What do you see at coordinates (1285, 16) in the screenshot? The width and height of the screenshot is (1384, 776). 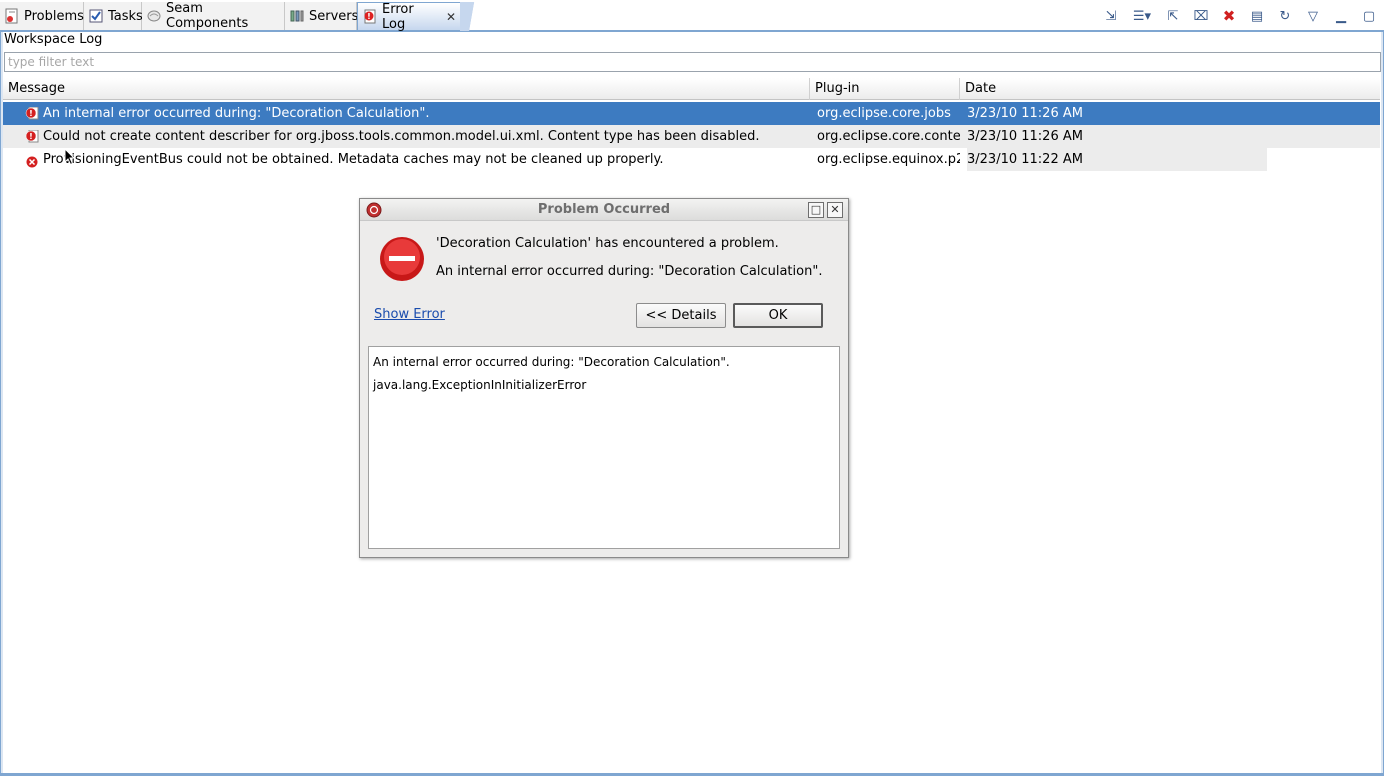 I see `restore-log-icon: ↻` at bounding box center [1285, 16].